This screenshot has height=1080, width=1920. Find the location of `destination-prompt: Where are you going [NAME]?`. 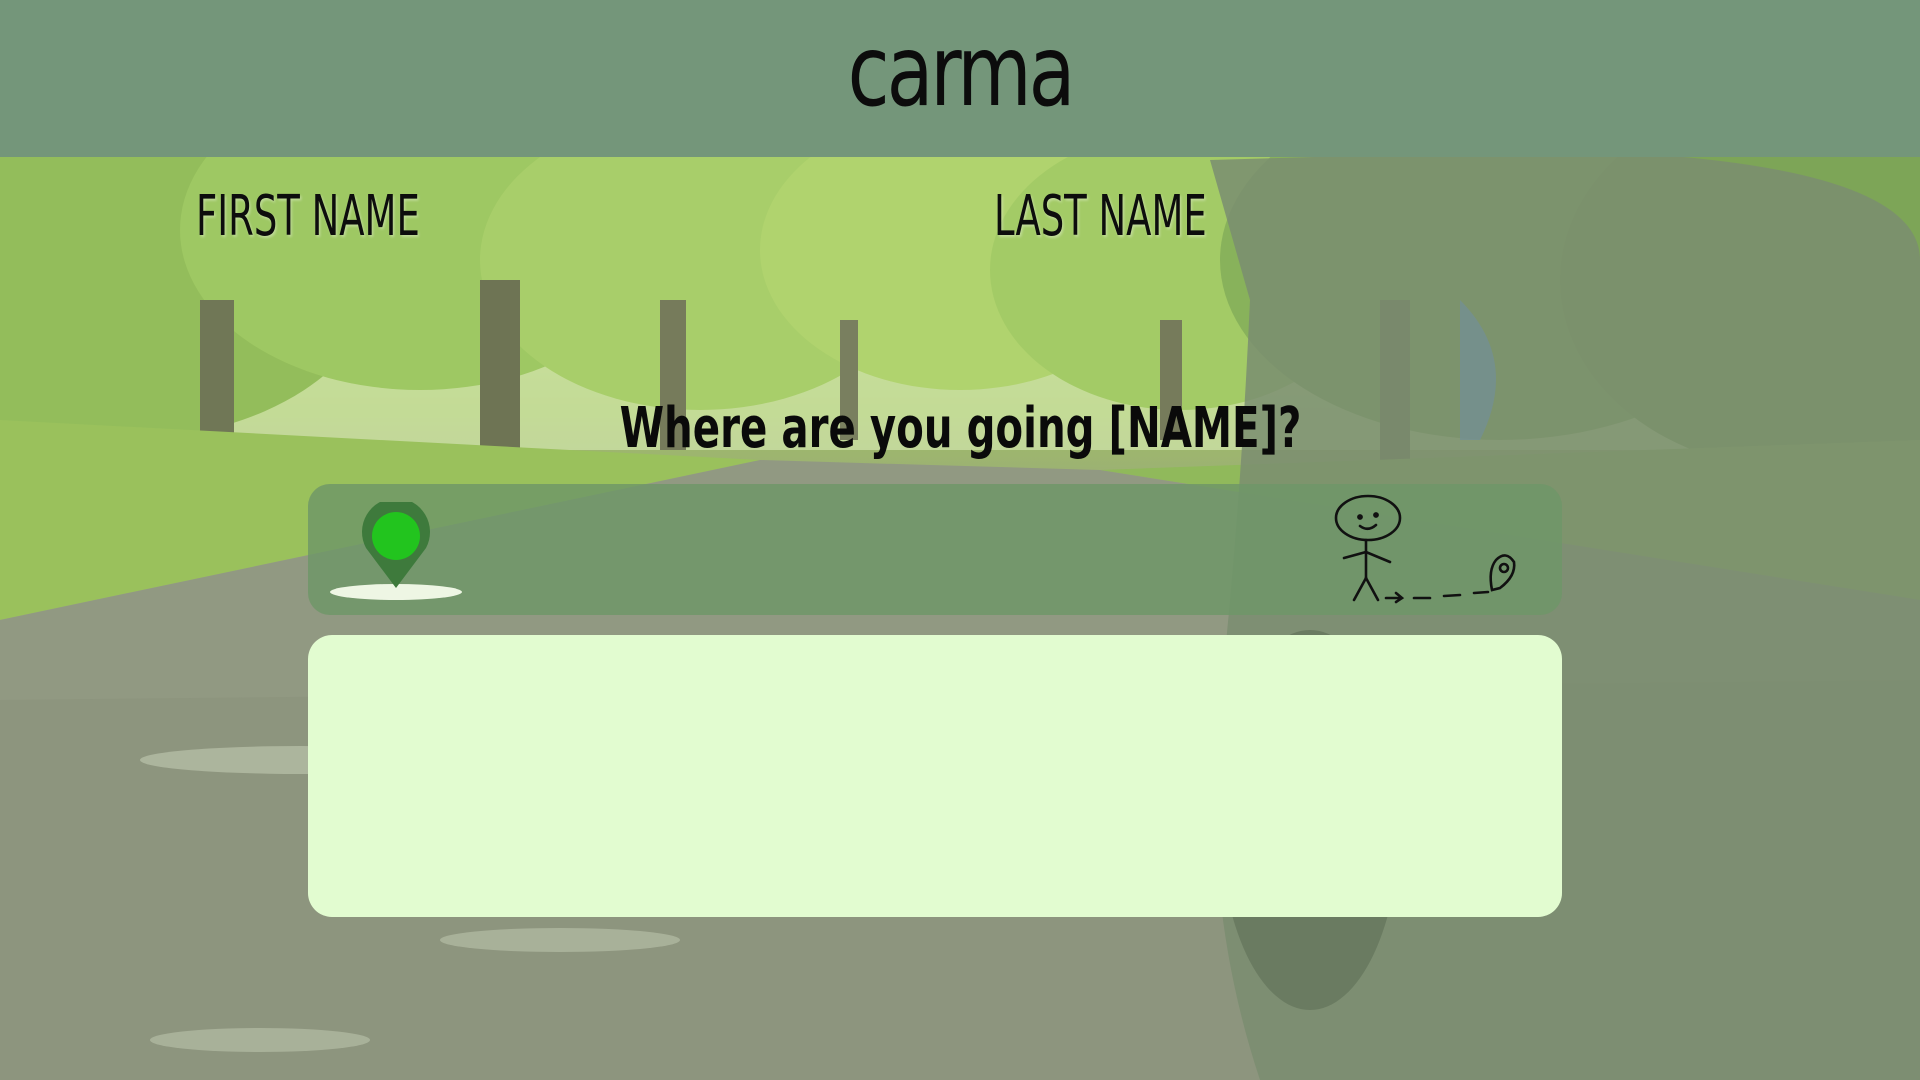

destination-prompt: Where are you going [NAME]? is located at coordinates (960, 428).